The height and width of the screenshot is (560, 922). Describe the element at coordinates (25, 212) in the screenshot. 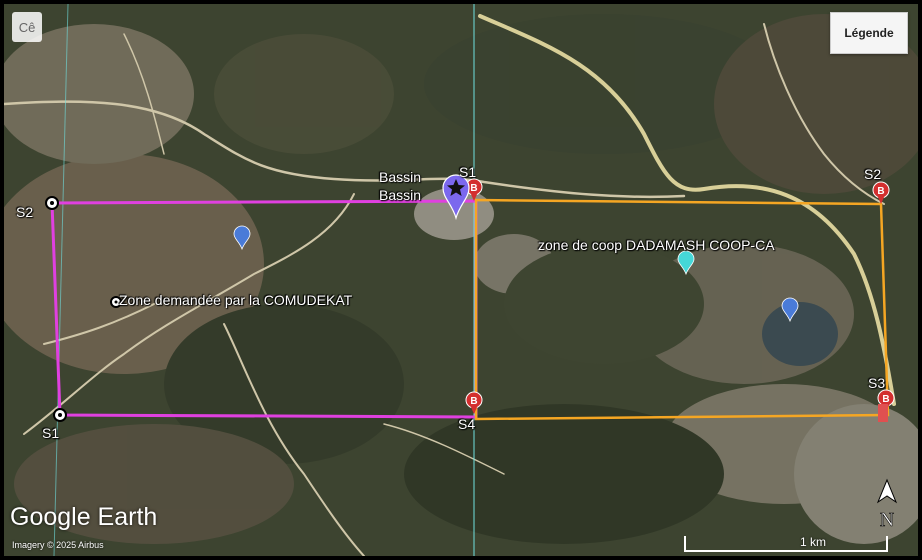

I see `label-vertex-s2-pink: S2` at that location.